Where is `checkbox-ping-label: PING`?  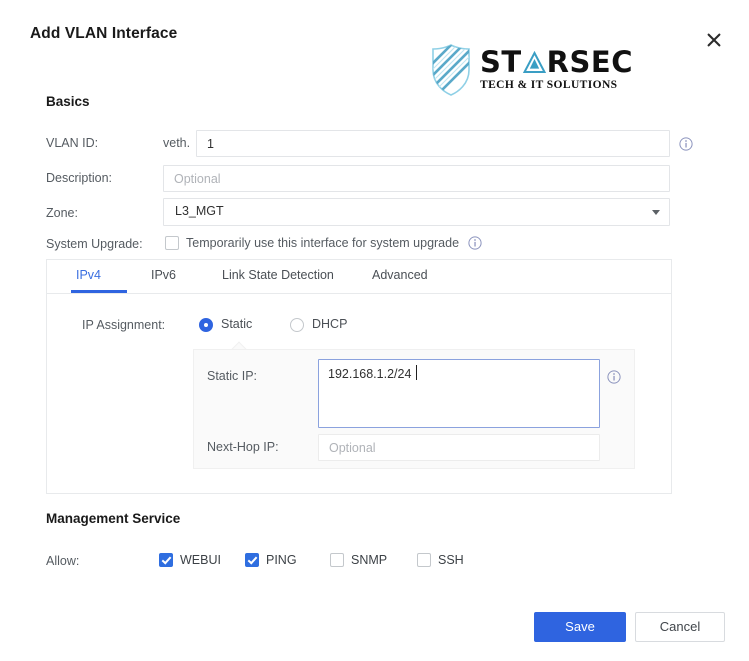
checkbox-ping-label: PING is located at coordinates (281, 560).